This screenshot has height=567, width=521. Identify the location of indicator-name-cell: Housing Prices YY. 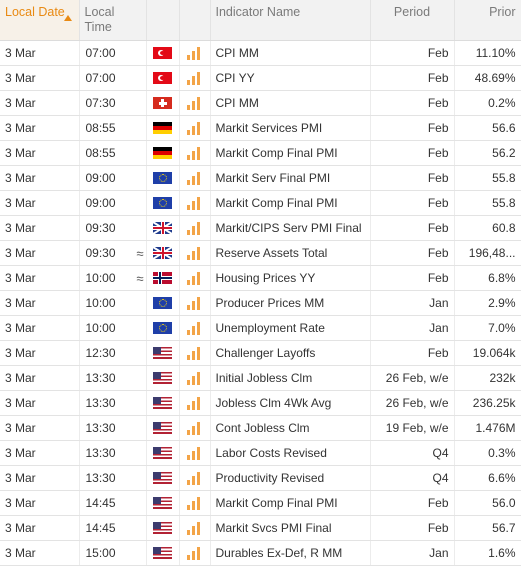
(290, 278).